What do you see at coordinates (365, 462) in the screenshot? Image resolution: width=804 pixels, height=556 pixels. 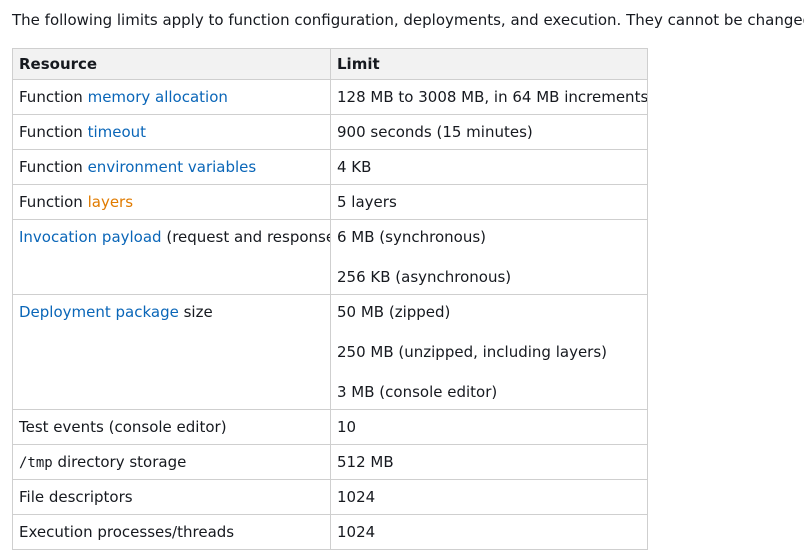 I see `limit-value: 512 MB` at bounding box center [365, 462].